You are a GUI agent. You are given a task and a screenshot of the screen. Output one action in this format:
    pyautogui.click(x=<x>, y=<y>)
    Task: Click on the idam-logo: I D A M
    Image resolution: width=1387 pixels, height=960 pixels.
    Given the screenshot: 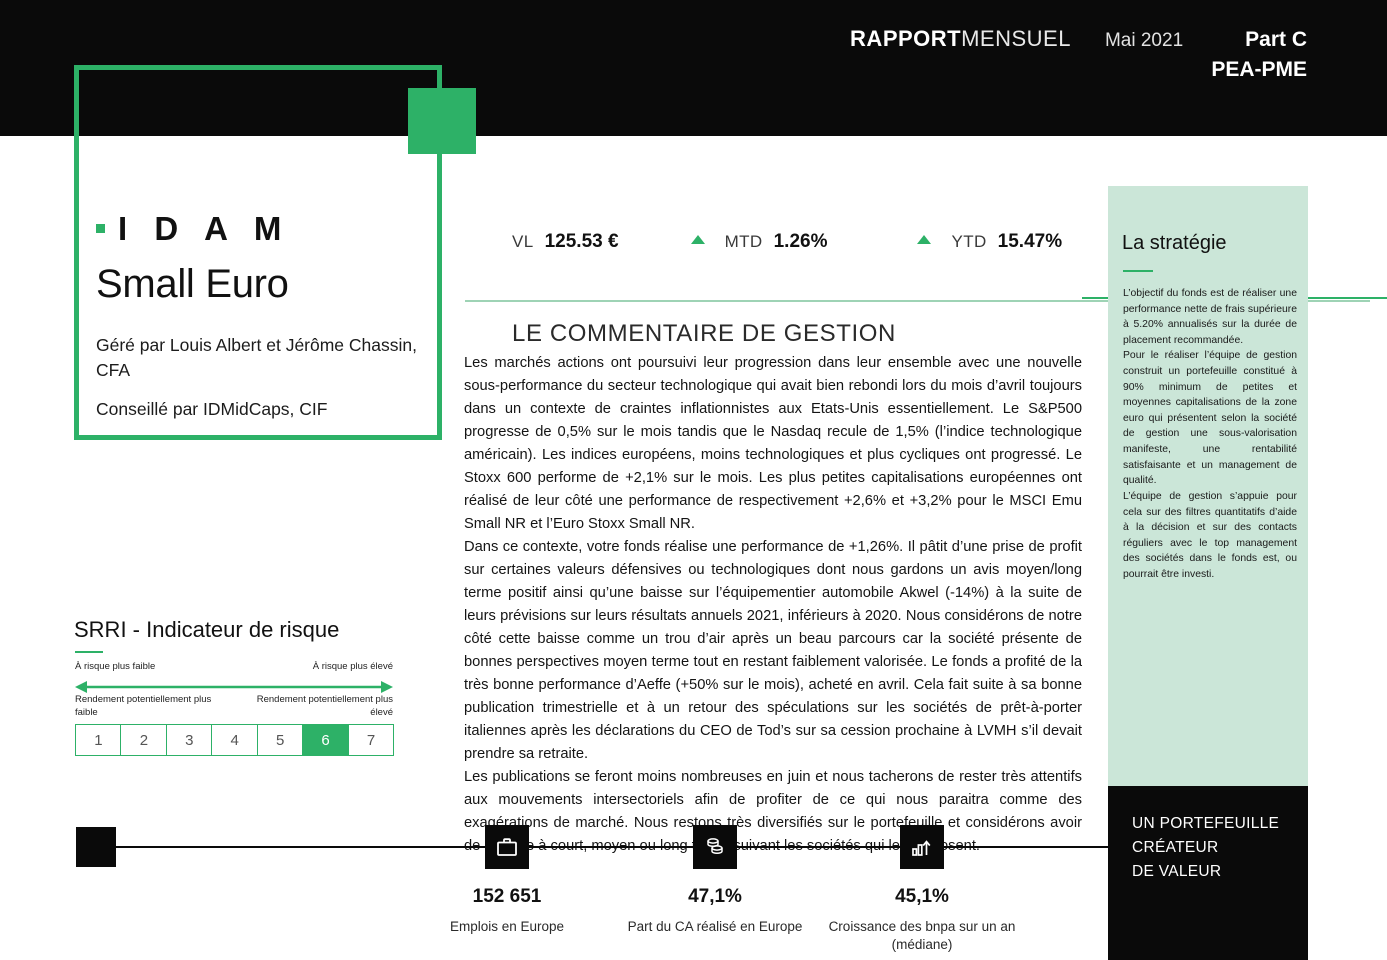 What is the action you would take?
    pyautogui.click(x=266, y=228)
    